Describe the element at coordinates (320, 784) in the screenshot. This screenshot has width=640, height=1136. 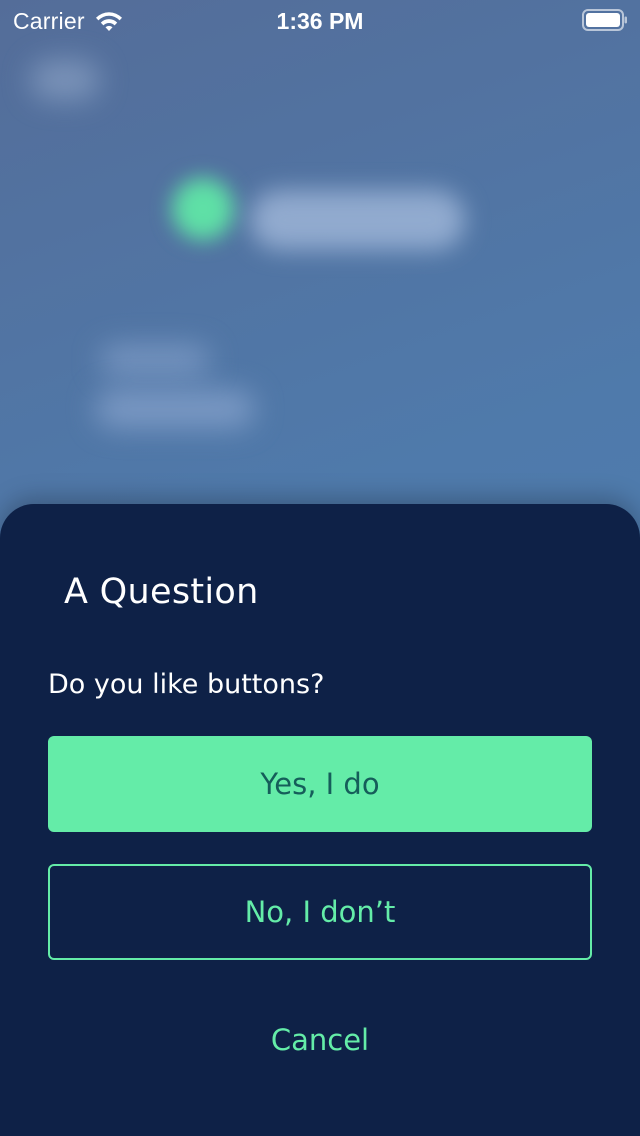
I see `yes-button: Yes, I do` at that location.